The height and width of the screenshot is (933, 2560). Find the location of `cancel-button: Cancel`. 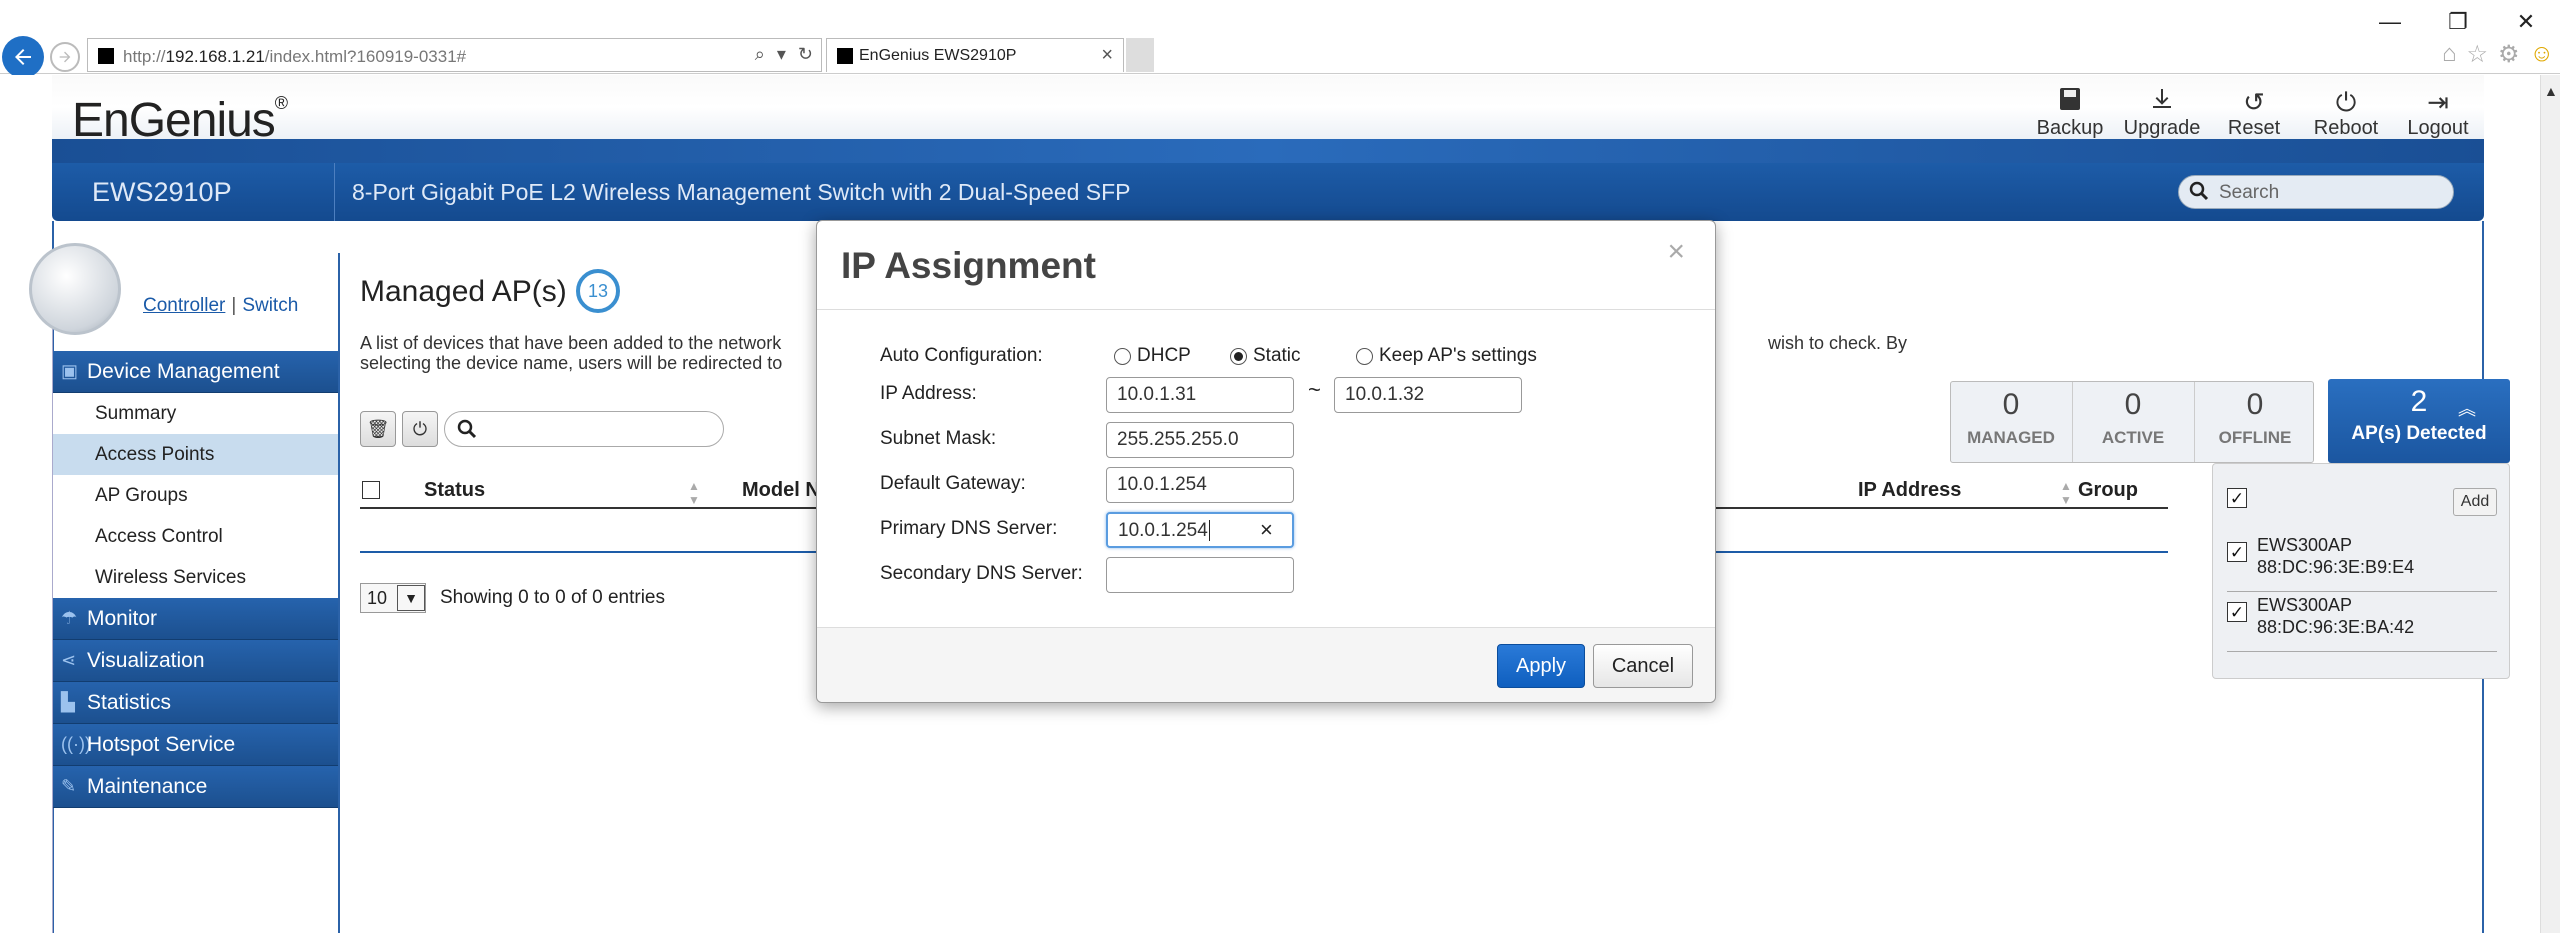

cancel-button: Cancel is located at coordinates (1643, 666).